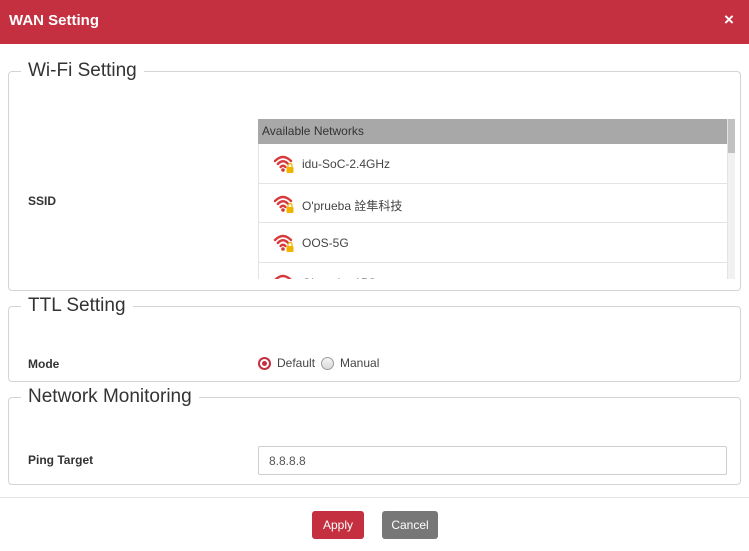 Image resolution: width=749 pixels, height=551 pixels. I want to click on ping-target-label: Ping Target, so click(61, 460).